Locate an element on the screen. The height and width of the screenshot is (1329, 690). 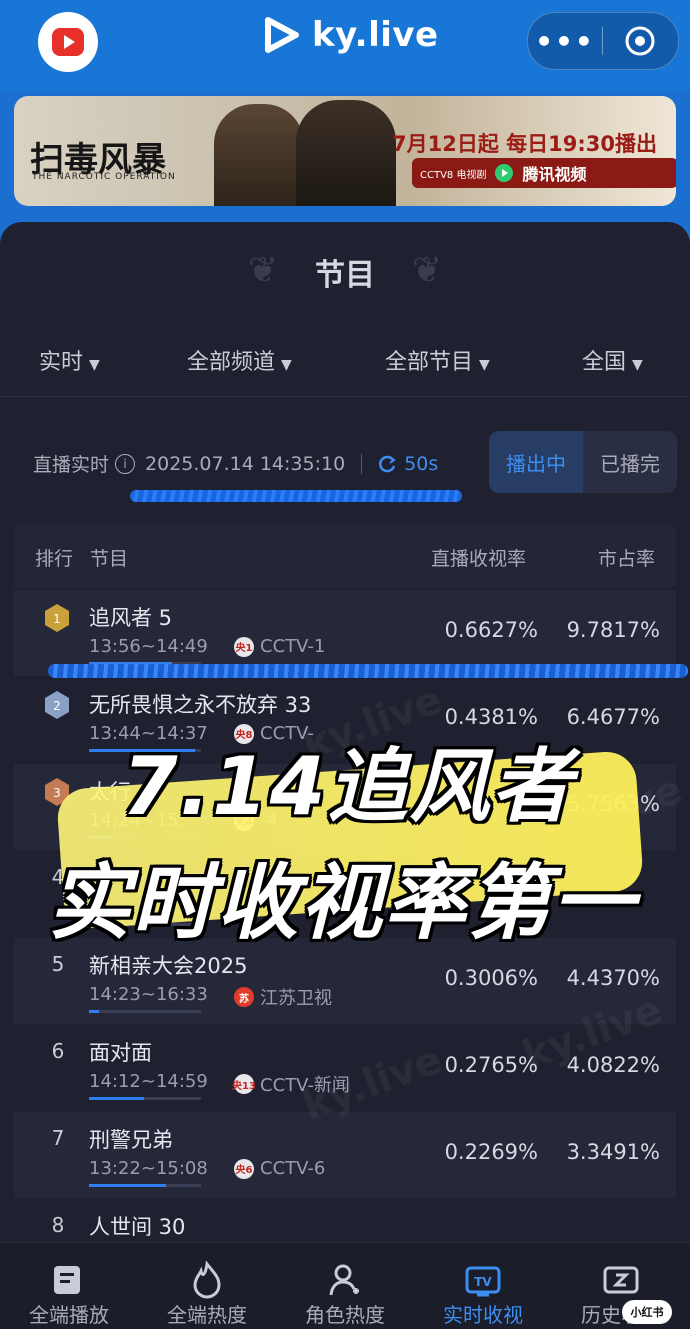
filter-channel: 全部频道 ▼ is located at coordinates (239, 360).